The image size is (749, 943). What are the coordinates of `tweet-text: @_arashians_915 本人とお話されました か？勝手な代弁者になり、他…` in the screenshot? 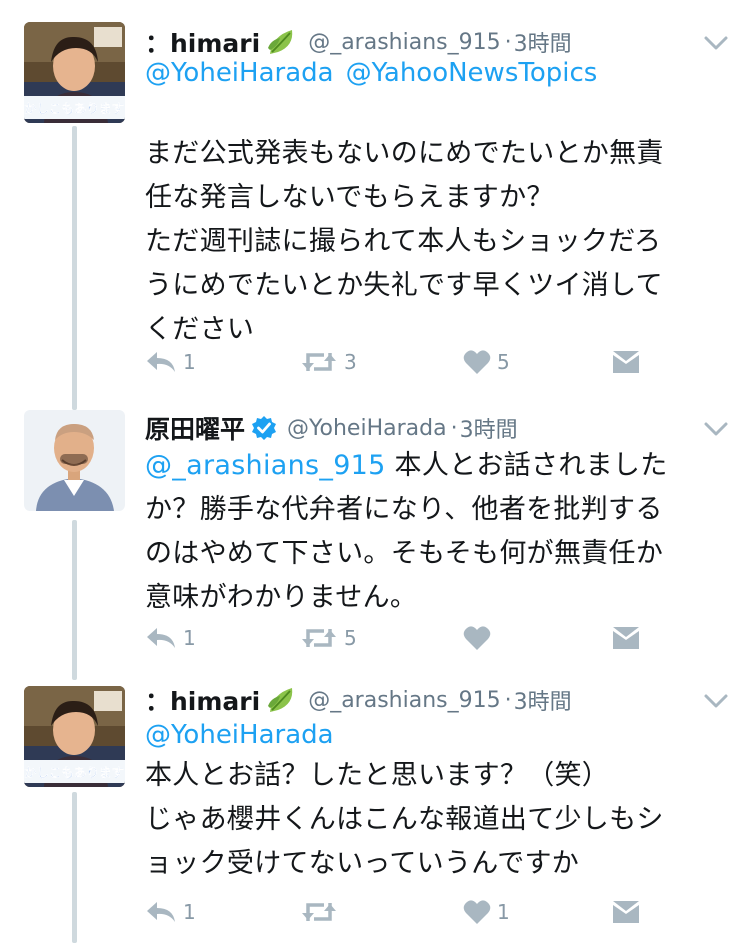 It's located at (435, 532).